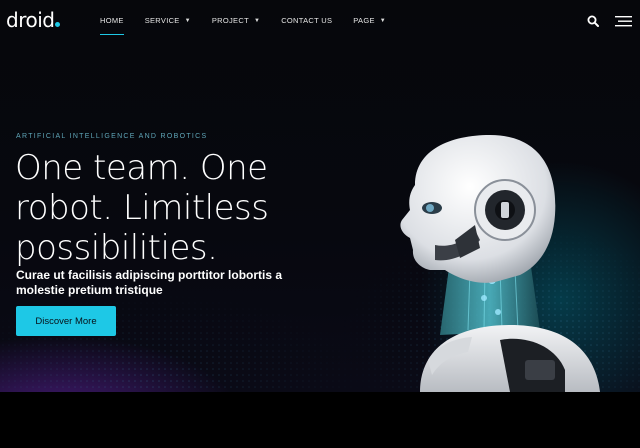 The width and height of the screenshot is (640, 448). What do you see at coordinates (593, 21) in the screenshot?
I see `search-icon` at bounding box center [593, 21].